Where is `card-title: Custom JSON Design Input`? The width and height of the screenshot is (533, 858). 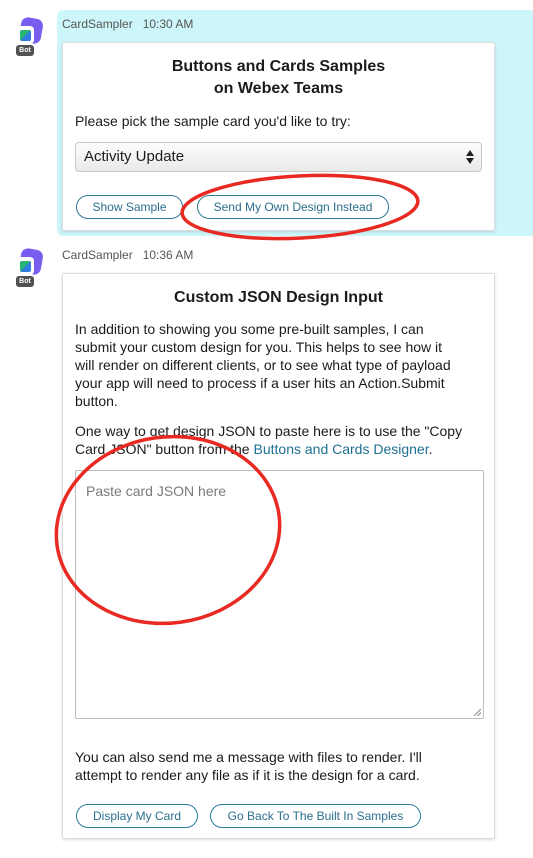
card-title: Custom JSON Design Input is located at coordinates (278, 297).